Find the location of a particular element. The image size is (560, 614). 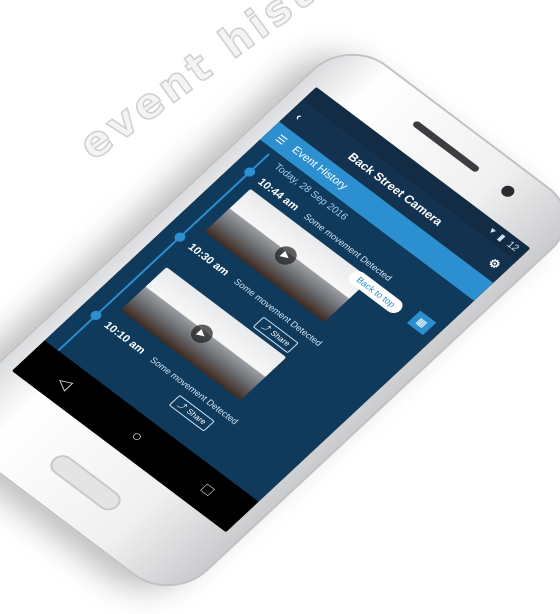

home-button is located at coordinates (85, 483).